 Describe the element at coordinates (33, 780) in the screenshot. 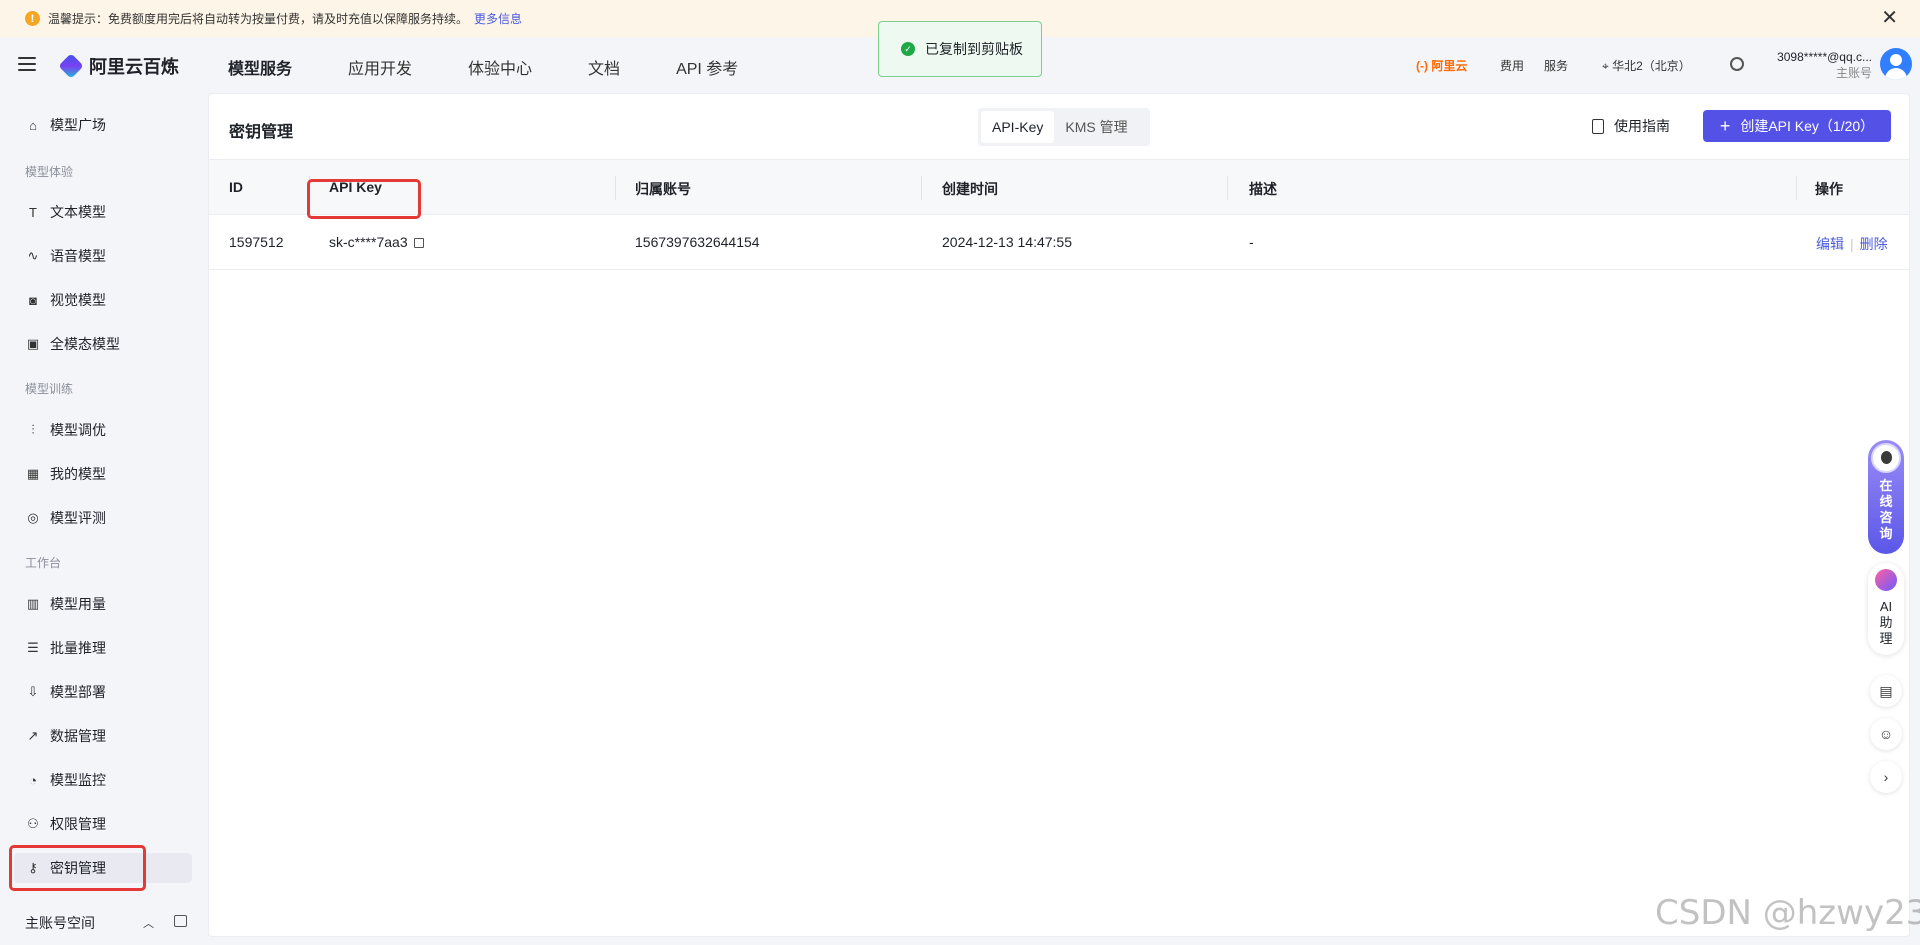

I see `pie-icon: ◔` at that location.